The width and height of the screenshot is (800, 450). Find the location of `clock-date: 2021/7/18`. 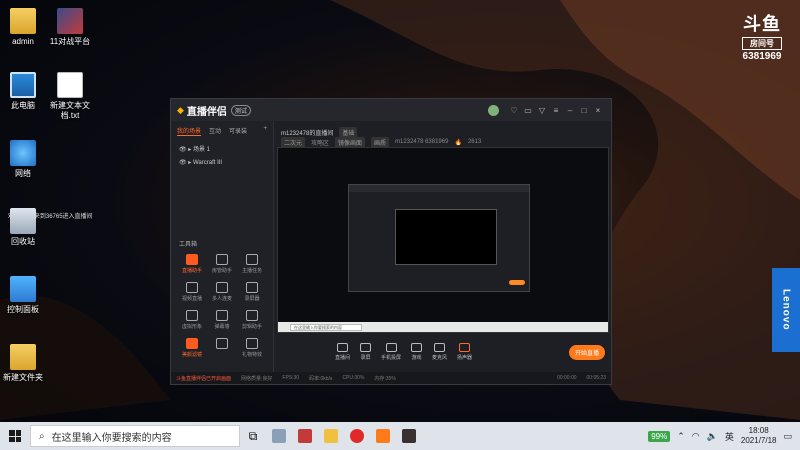

clock-date: 2021/7/18 is located at coordinates (758, 440).